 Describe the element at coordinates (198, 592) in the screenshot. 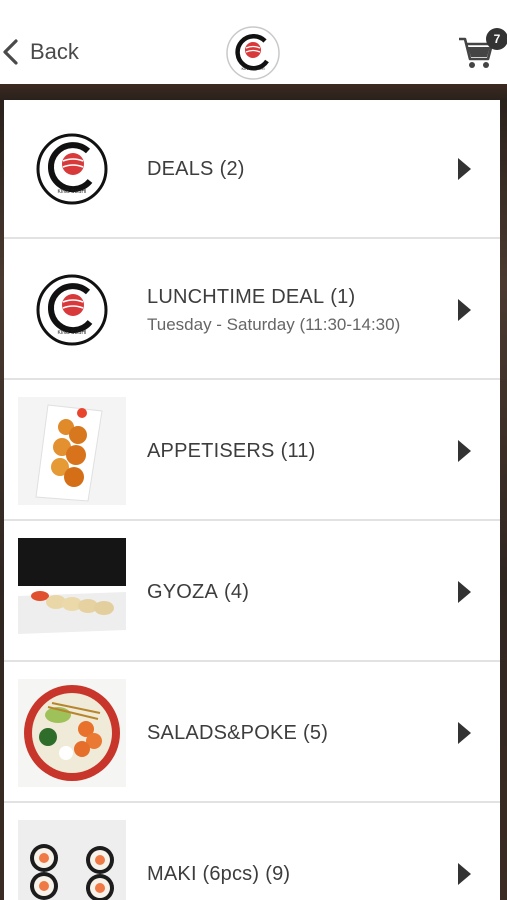

I see `category-title: GYOZA (4)` at that location.